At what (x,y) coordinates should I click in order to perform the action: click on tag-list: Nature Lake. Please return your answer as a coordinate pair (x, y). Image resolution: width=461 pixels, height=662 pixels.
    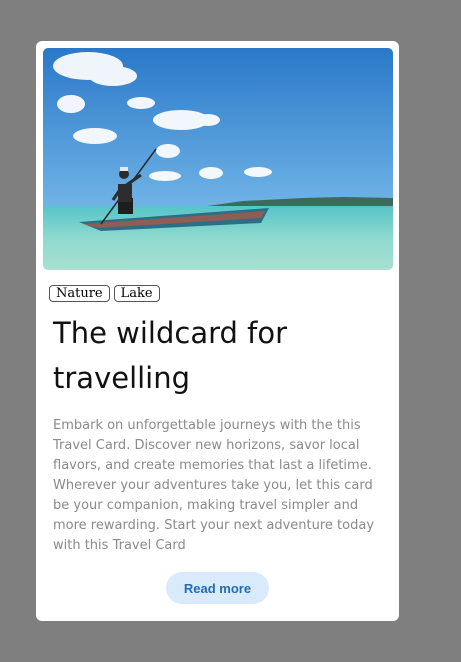
    Looking at the image, I should click on (104, 293).